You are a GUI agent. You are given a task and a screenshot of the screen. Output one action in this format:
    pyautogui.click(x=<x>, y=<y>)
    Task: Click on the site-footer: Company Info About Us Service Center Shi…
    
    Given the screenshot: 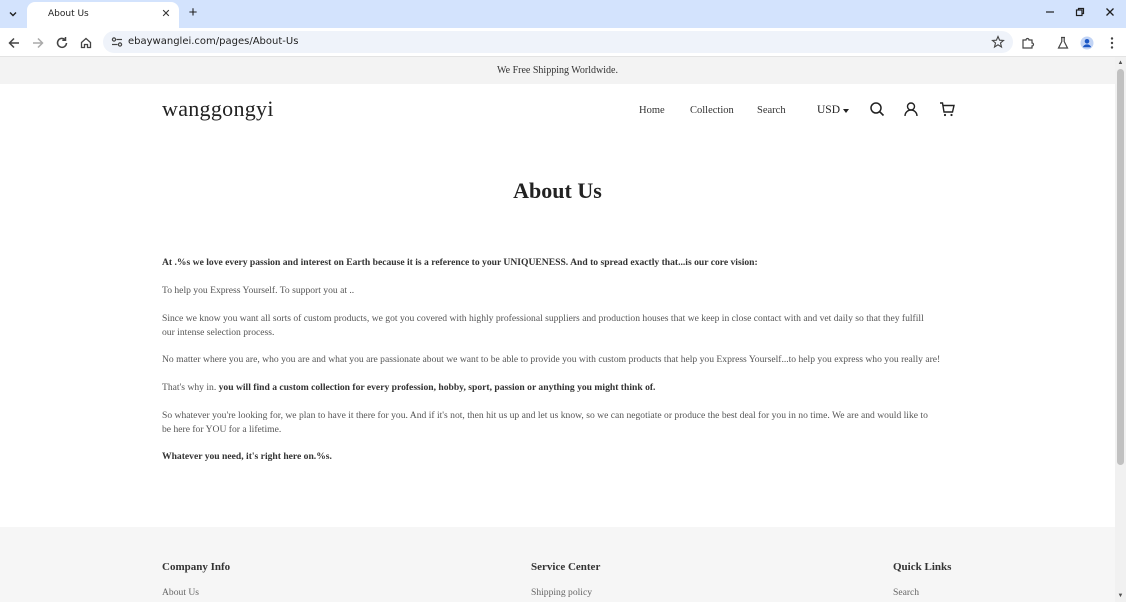 What is the action you would take?
    pyautogui.click(x=557, y=564)
    